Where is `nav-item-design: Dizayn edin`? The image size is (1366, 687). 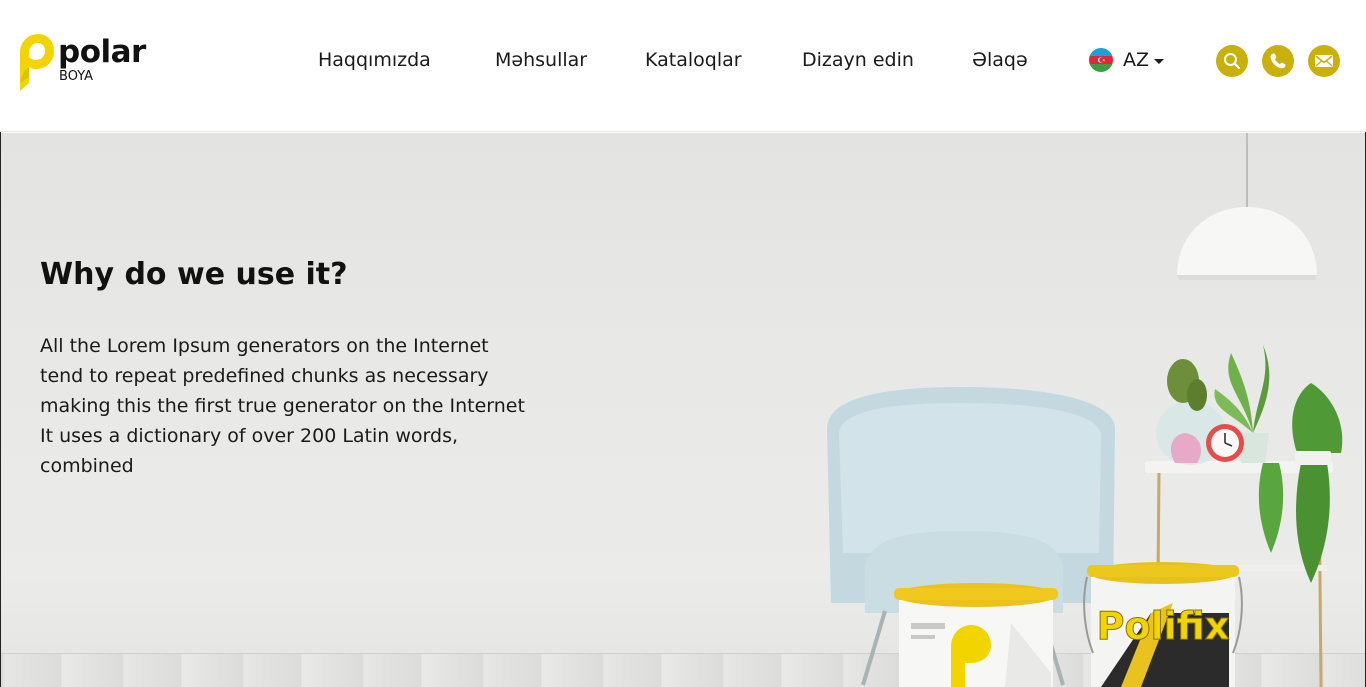
nav-item-design: Dizayn edin is located at coordinates (858, 60).